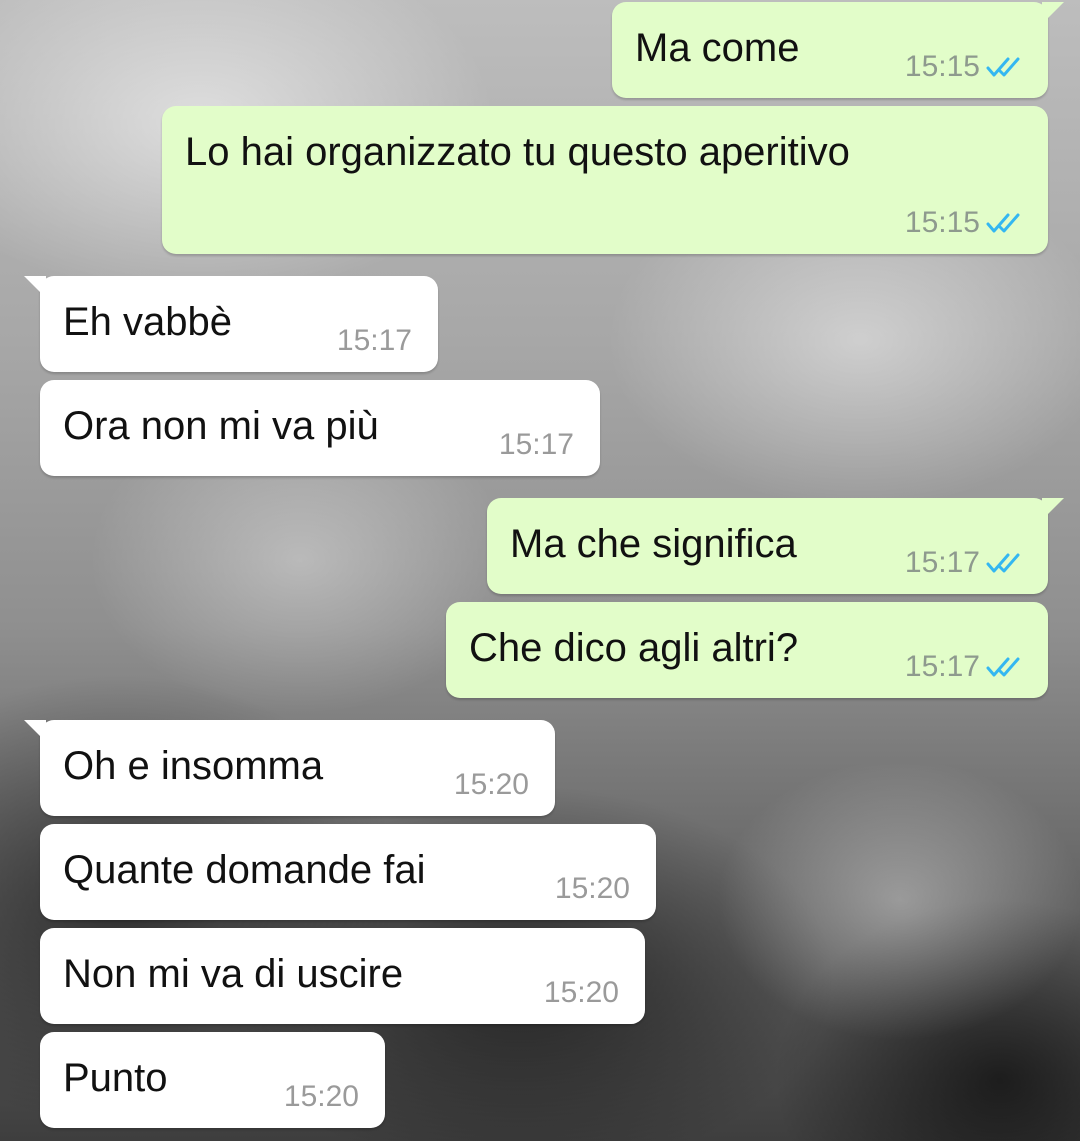  I want to click on incoming-message-bubble: Oh e insomma 15:20, so click(289, 768).